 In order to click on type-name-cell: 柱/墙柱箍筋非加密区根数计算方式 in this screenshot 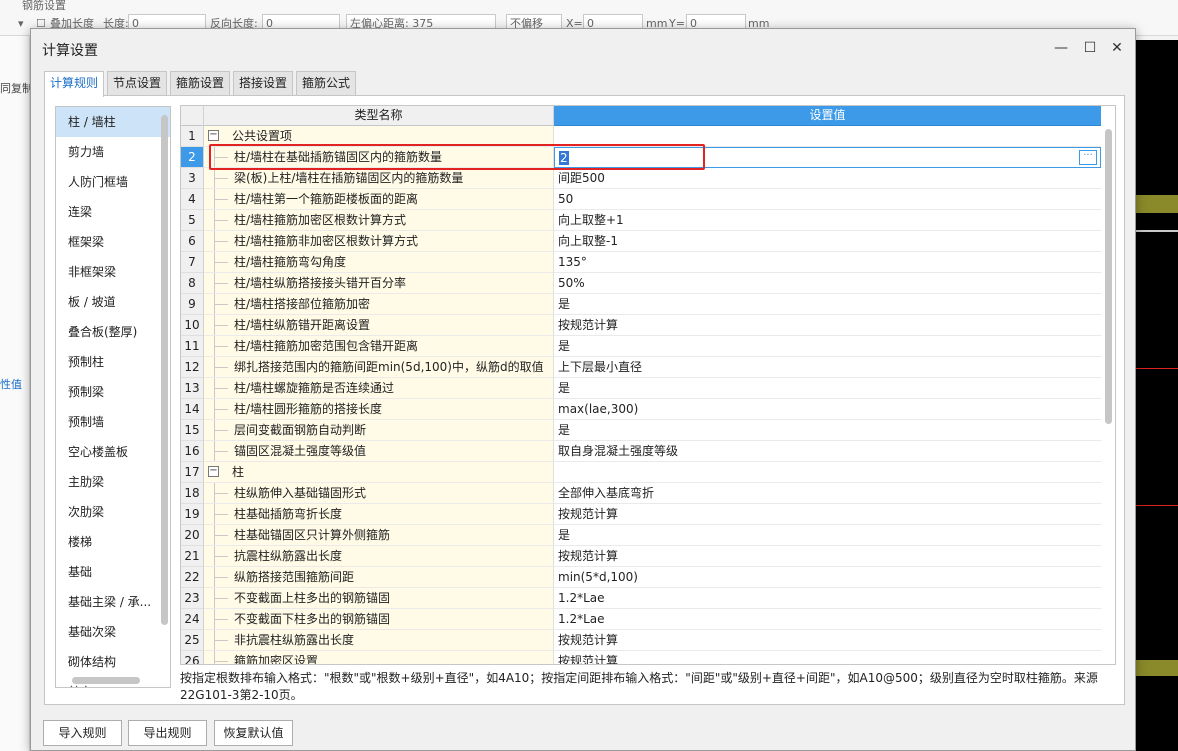, I will do `click(379, 241)`.